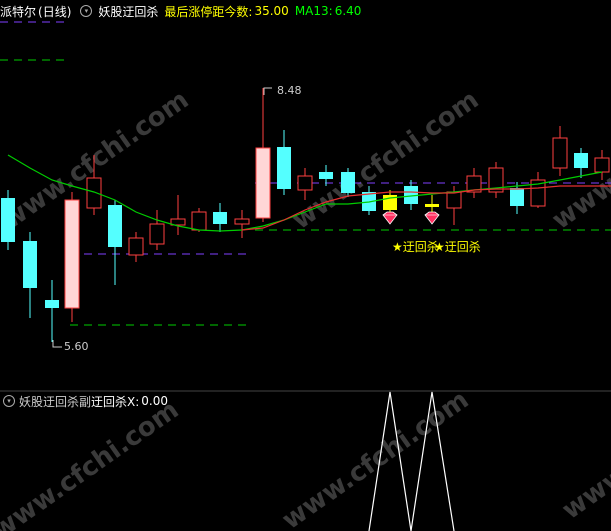 This screenshot has width=611, height=531. What do you see at coordinates (271, 11) in the screenshot?
I see `param-value: 35.00` at bounding box center [271, 11].